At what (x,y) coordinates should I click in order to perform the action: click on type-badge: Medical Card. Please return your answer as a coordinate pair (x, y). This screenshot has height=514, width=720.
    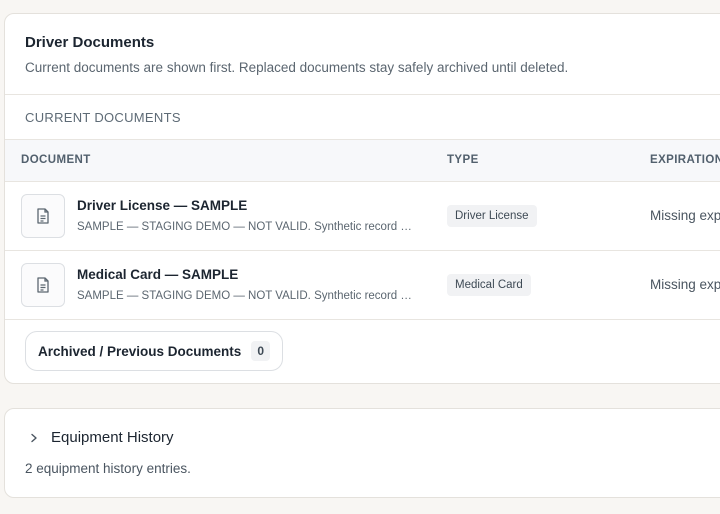
    Looking at the image, I should click on (489, 284).